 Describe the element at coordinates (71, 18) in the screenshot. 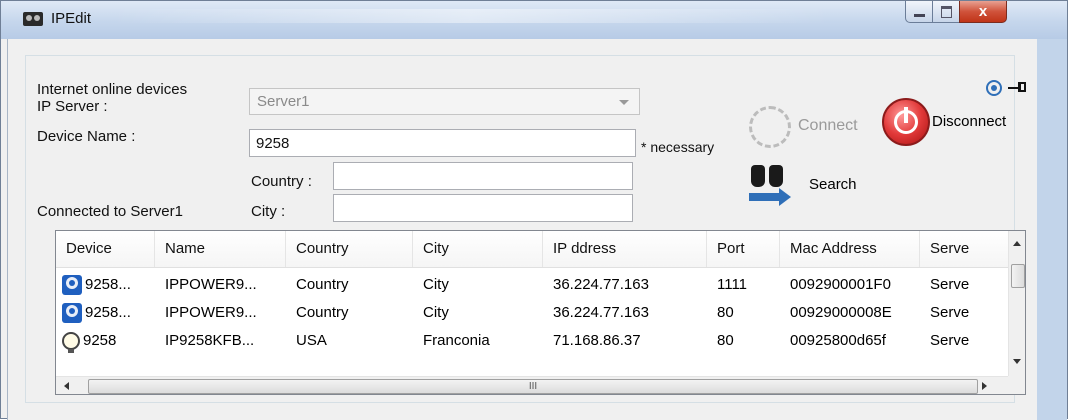

I see `window-title: IPEdit` at that location.